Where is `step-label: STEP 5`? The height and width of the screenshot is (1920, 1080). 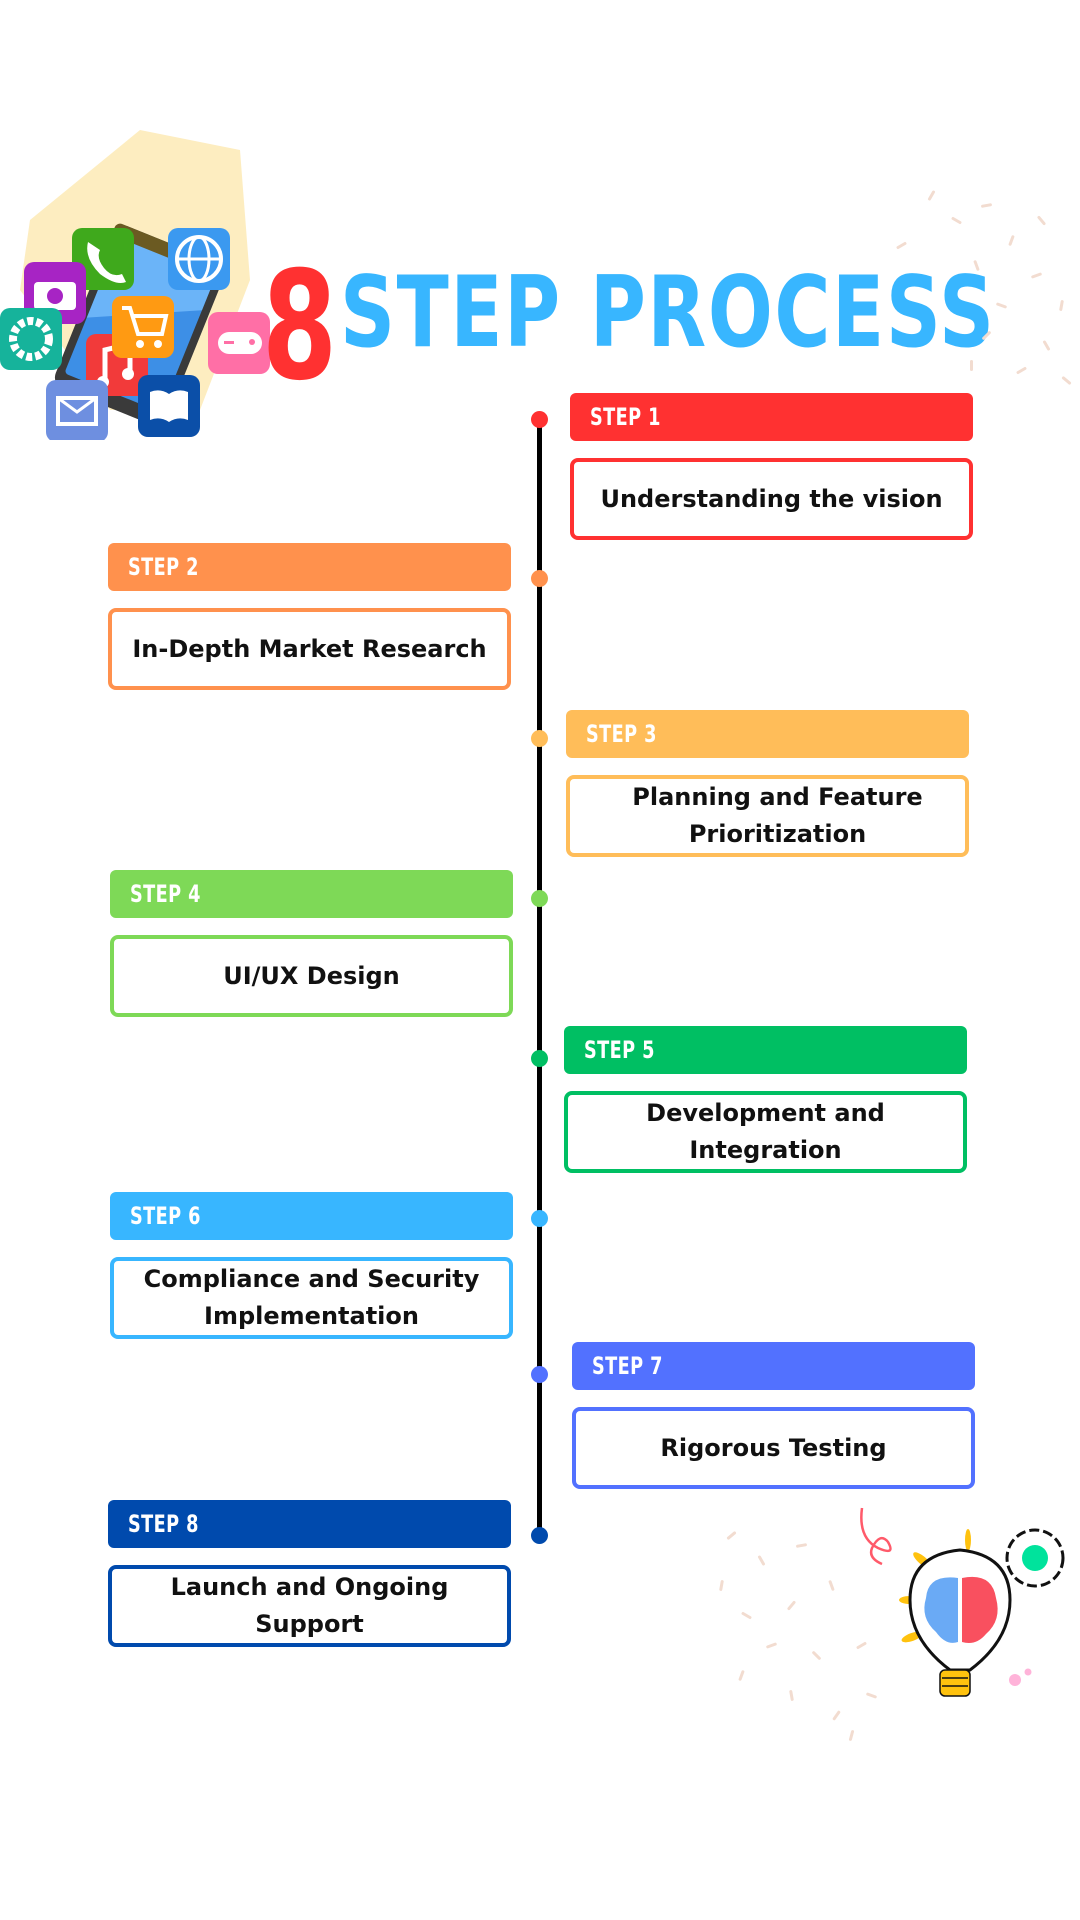
step-label: STEP 5 is located at coordinates (619, 1050).